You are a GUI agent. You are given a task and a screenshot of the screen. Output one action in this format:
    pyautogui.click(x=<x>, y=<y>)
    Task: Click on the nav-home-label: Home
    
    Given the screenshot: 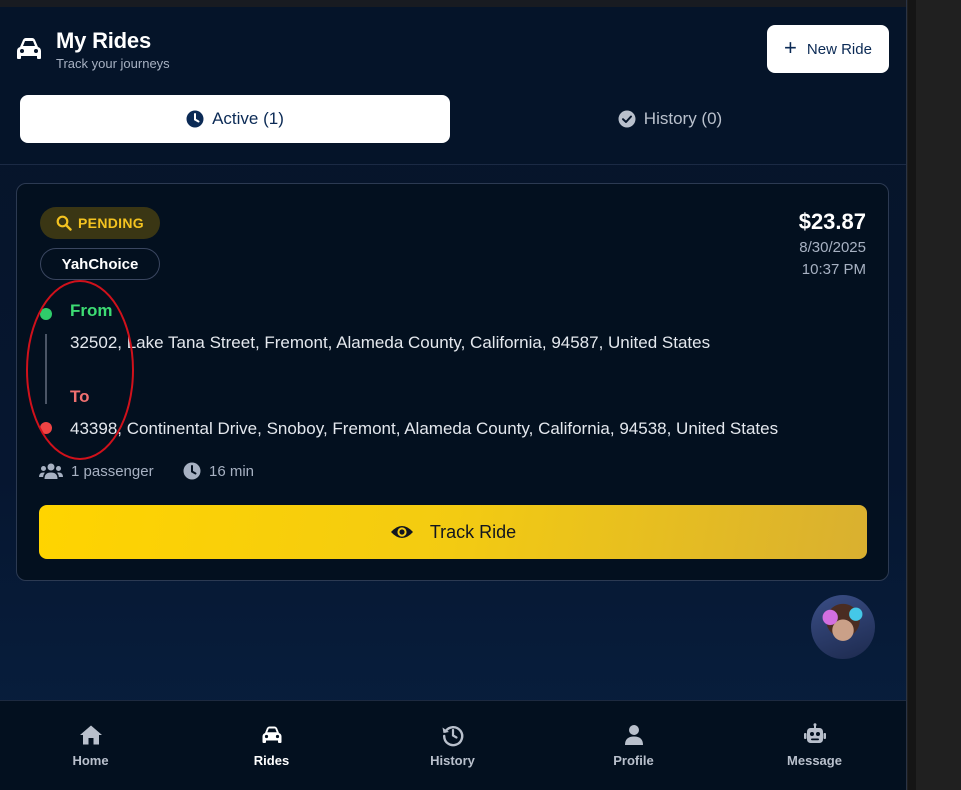 What is the action you would take?
    pyautogui.click(x=90, y=760)
    